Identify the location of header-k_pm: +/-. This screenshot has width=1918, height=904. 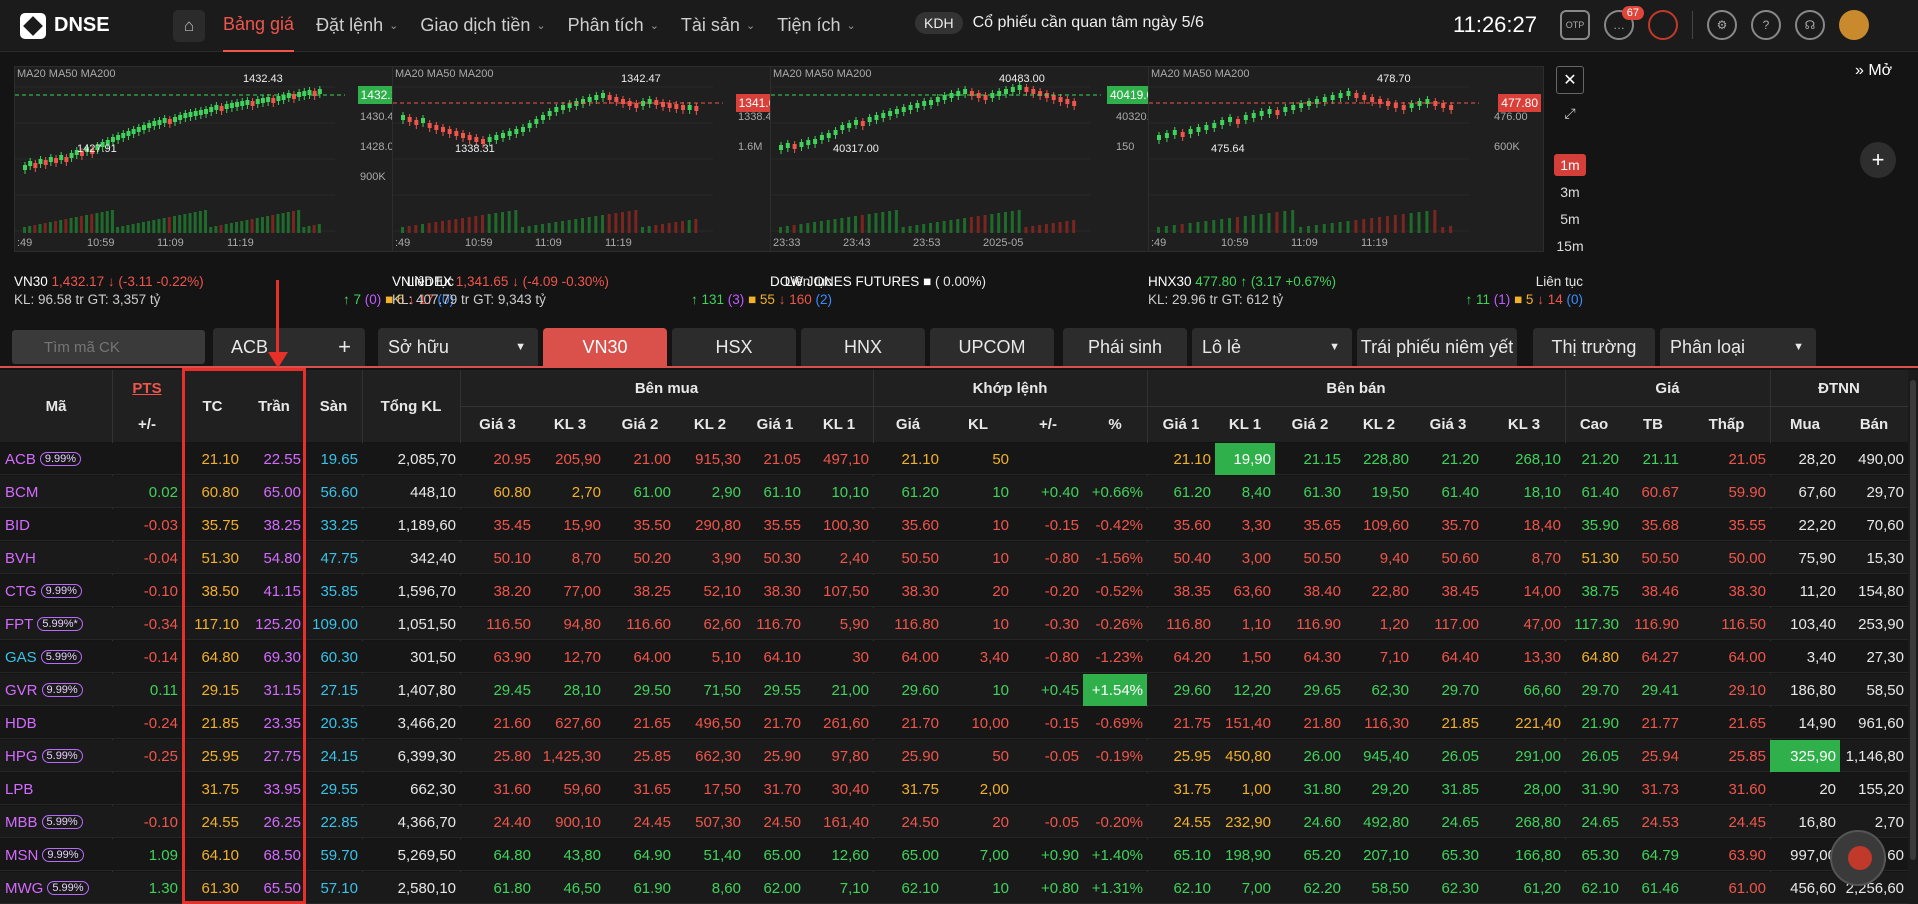
(1048, 424).